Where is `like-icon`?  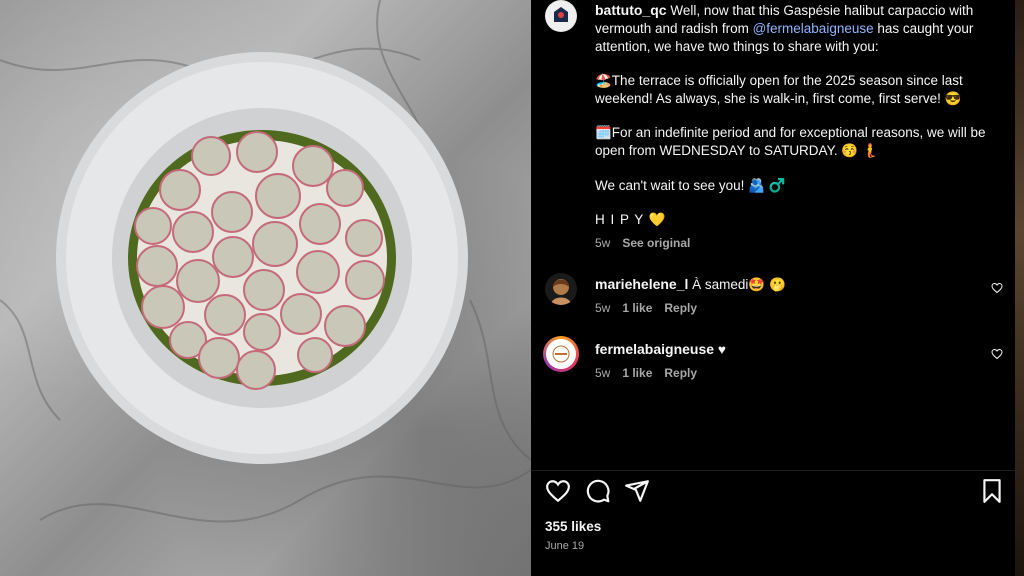 like-icon is located at coordinates (558, 491).